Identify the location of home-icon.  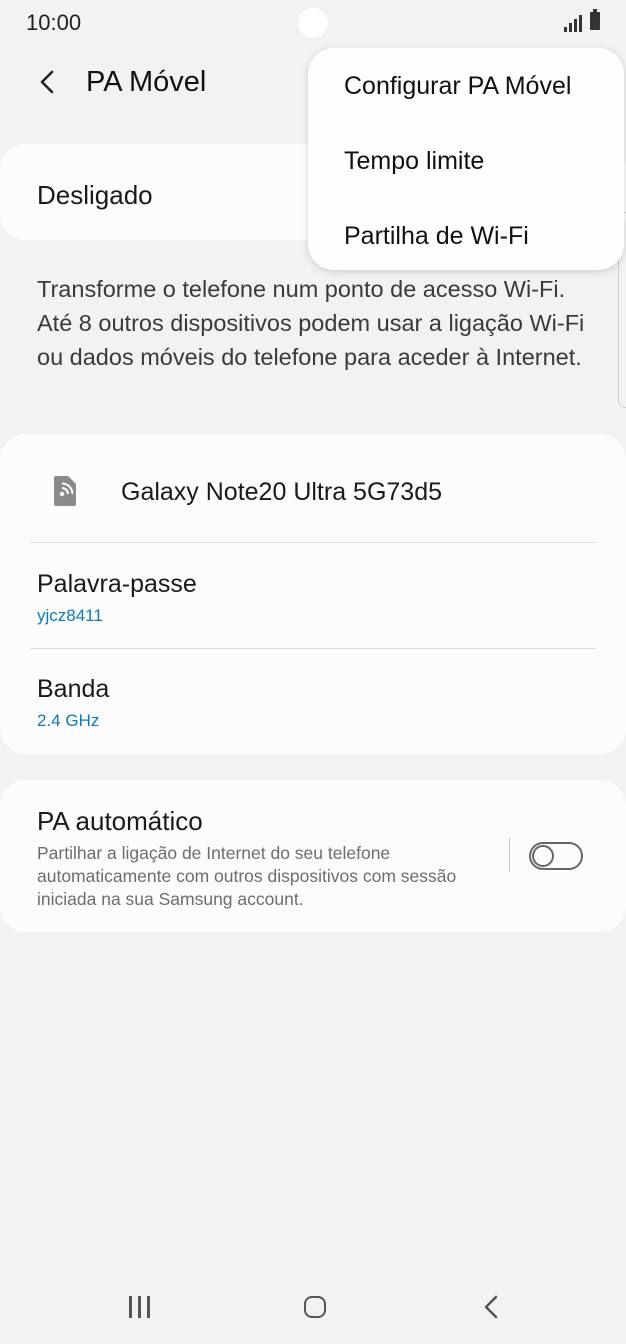
(315, 1307).